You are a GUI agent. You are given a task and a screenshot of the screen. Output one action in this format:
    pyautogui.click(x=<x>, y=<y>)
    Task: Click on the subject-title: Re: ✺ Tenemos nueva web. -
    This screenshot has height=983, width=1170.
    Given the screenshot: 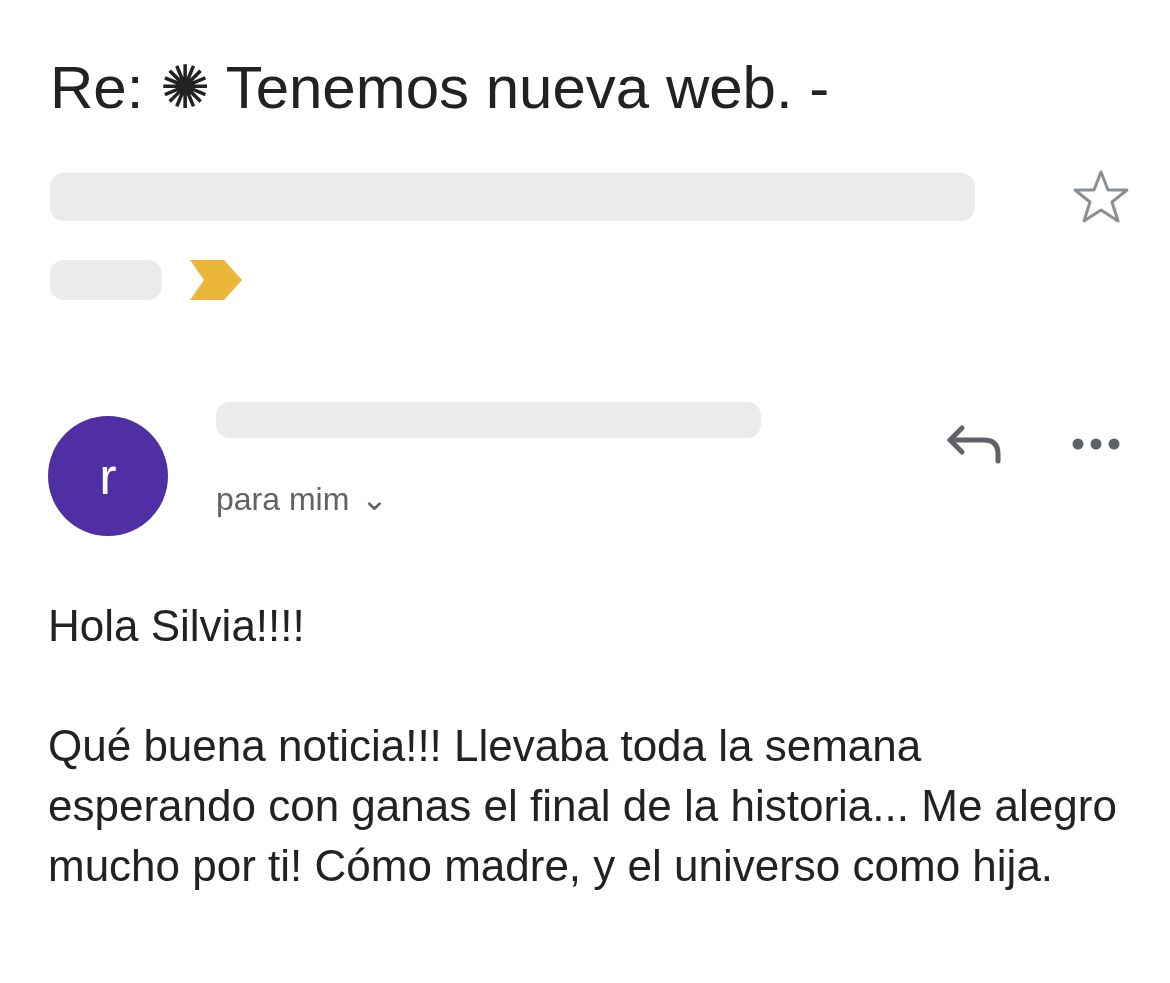 What is the action you would take?
    pyautogui.click(x=440, y=88)
    